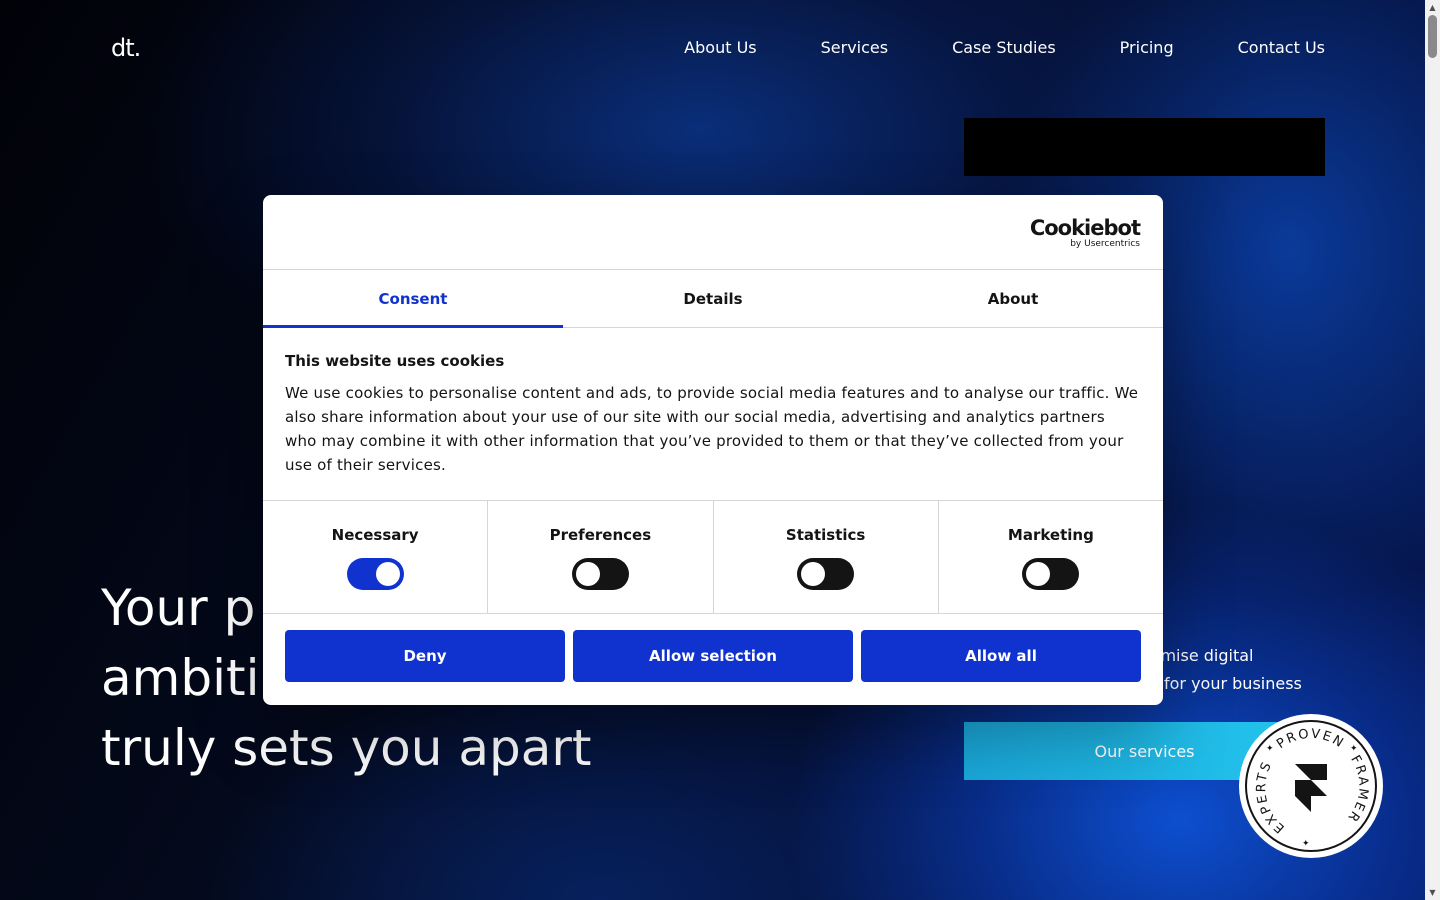 The height and width of the screenshot is (900, 1440). I want to click on preferences-switch, so click(600, 574).